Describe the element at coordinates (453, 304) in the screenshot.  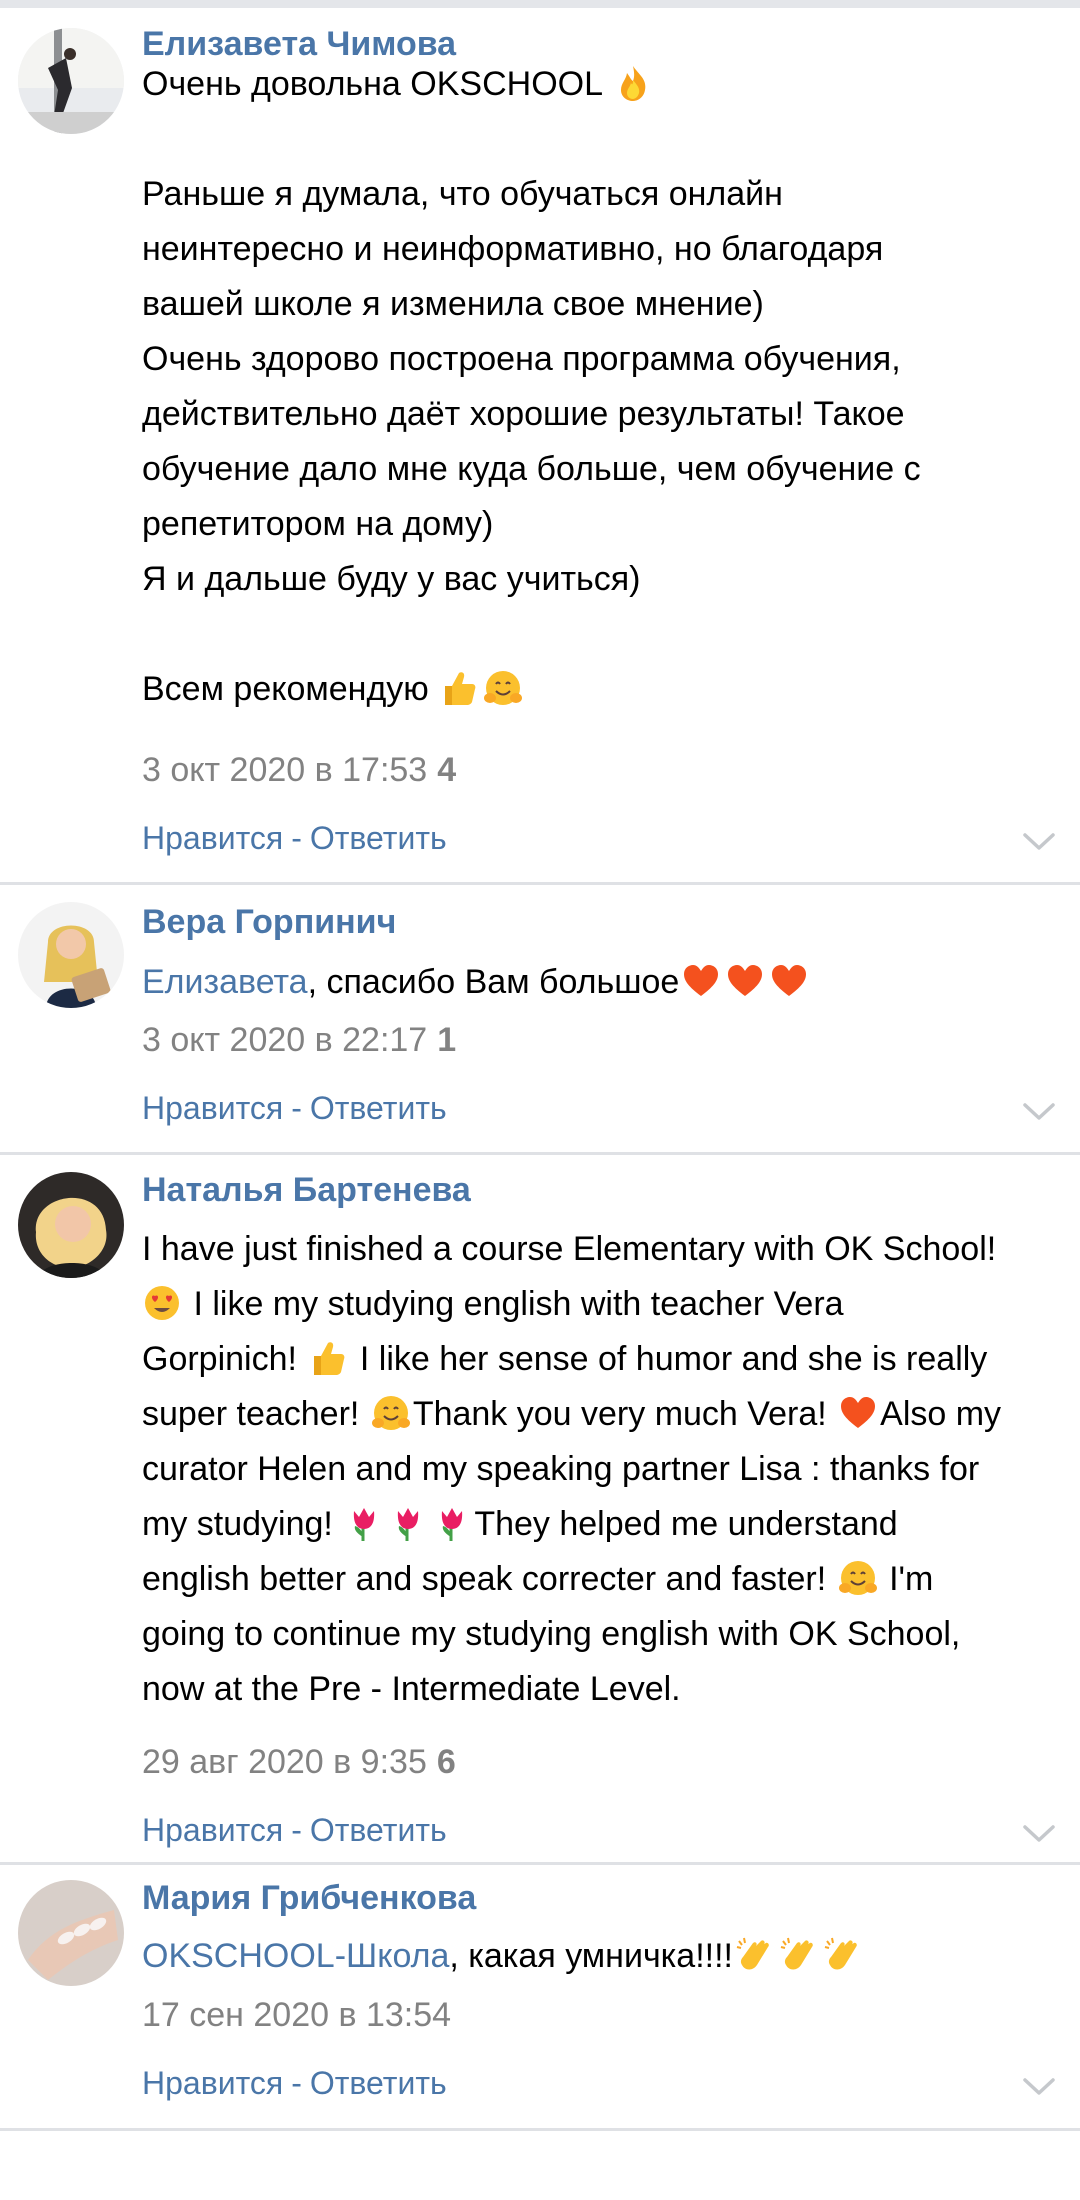
I see `comment-line: вашей школе я изменила свое мнение)` at that location.